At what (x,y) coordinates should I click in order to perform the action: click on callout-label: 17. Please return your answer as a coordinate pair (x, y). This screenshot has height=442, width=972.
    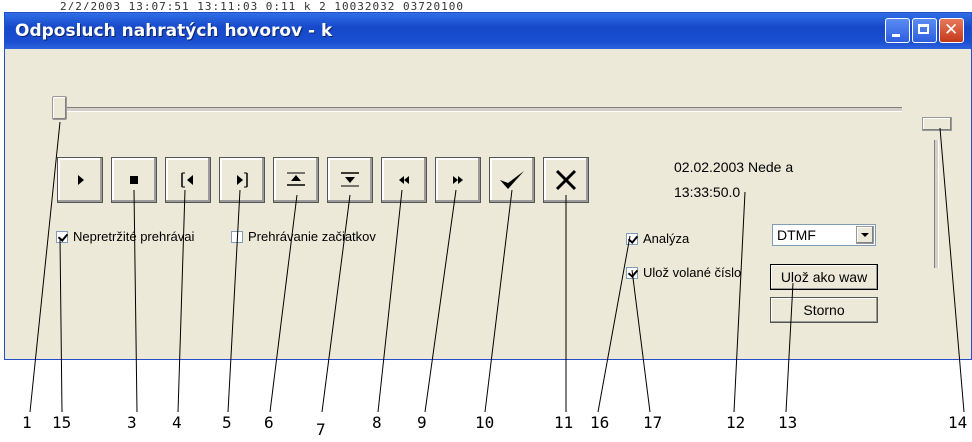
    Looking at the image, I should click on (653, 422).